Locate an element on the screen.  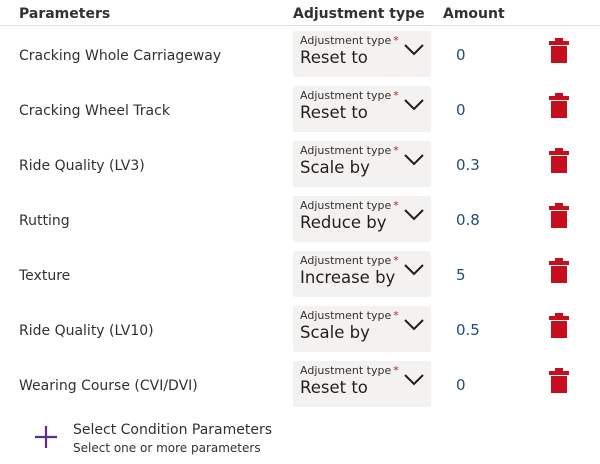
amount-input: 0.5 is located at coordinates (478, 330).